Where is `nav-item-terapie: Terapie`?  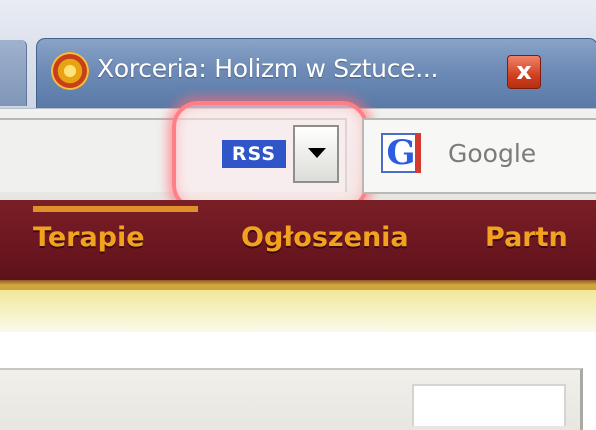
nav-item-terapie: Terapie is located at coordinates (89, 237).